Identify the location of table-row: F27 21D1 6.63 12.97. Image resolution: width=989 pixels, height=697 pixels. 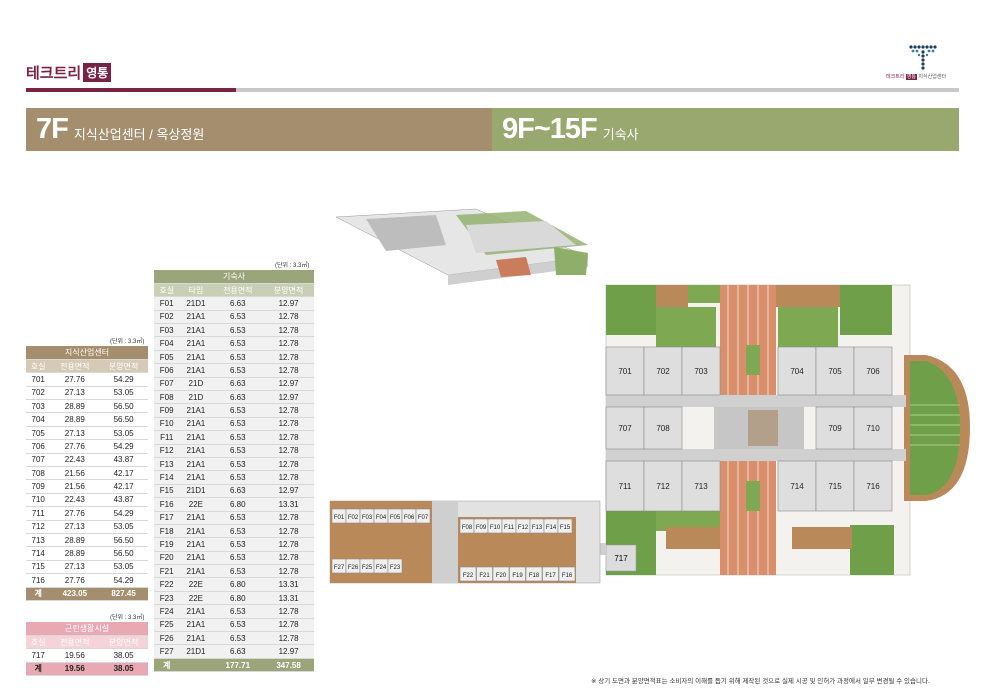
(234, 651).